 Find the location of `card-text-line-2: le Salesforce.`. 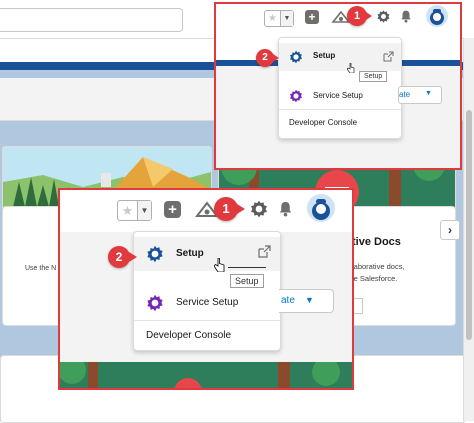

card-text-line-2: le Salesforce. is located at coordinates (375, 278).